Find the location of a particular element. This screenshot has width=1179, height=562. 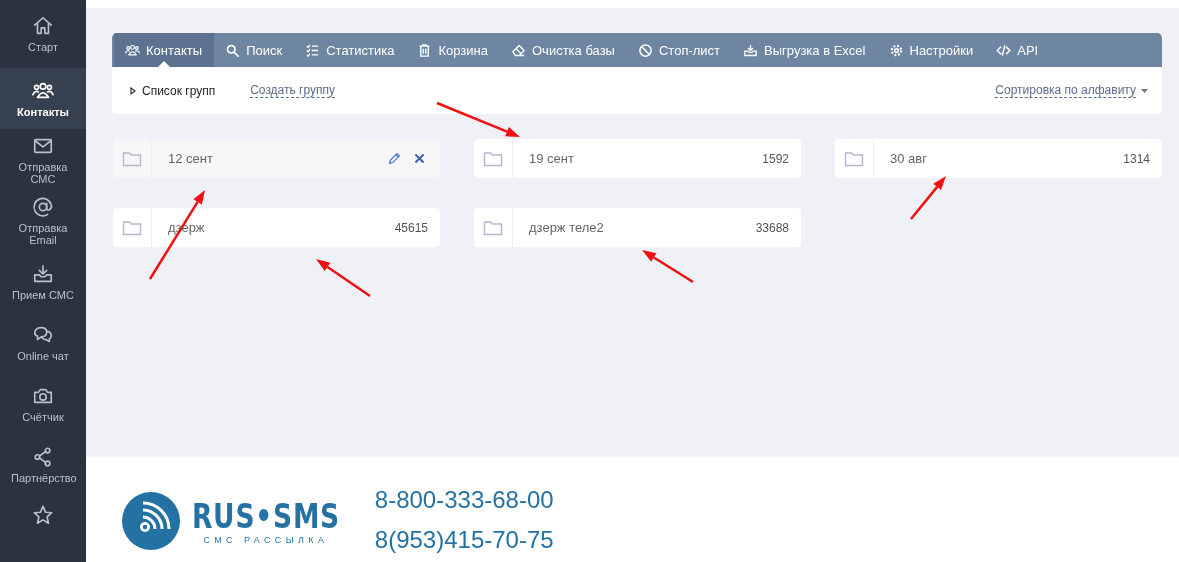

tab: Контакты is located at coordinates (164, 50).